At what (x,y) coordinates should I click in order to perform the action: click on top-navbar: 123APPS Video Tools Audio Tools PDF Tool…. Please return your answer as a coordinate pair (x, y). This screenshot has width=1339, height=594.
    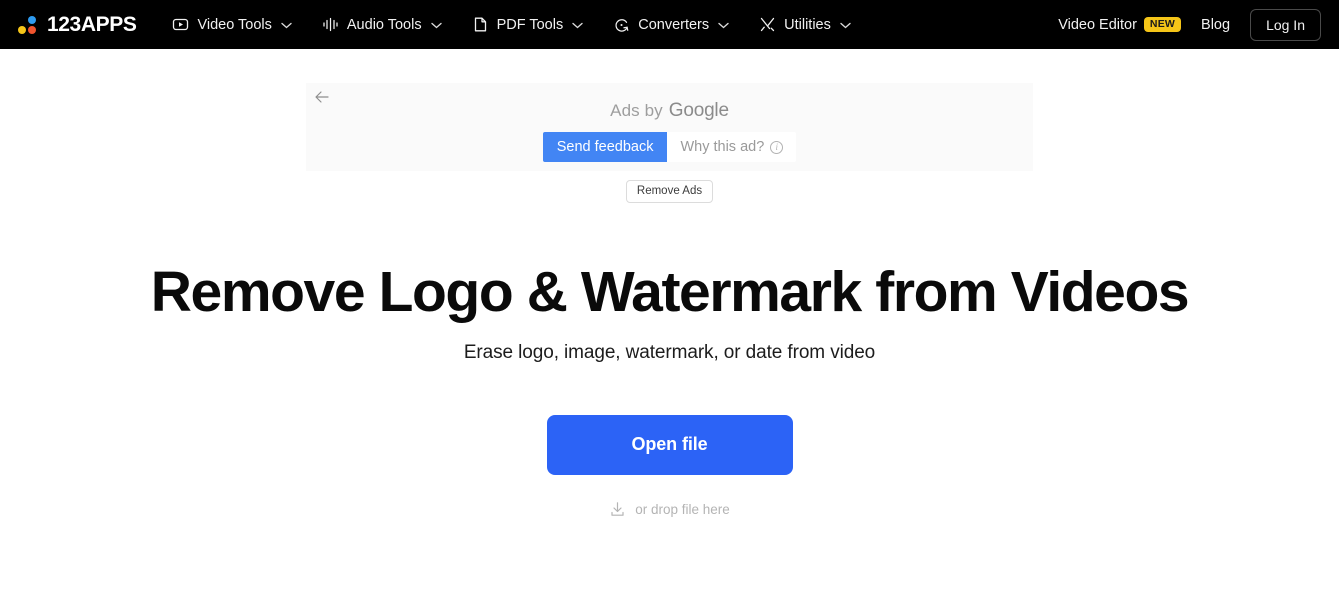
    Looking at the image, I should click on (669, 24).